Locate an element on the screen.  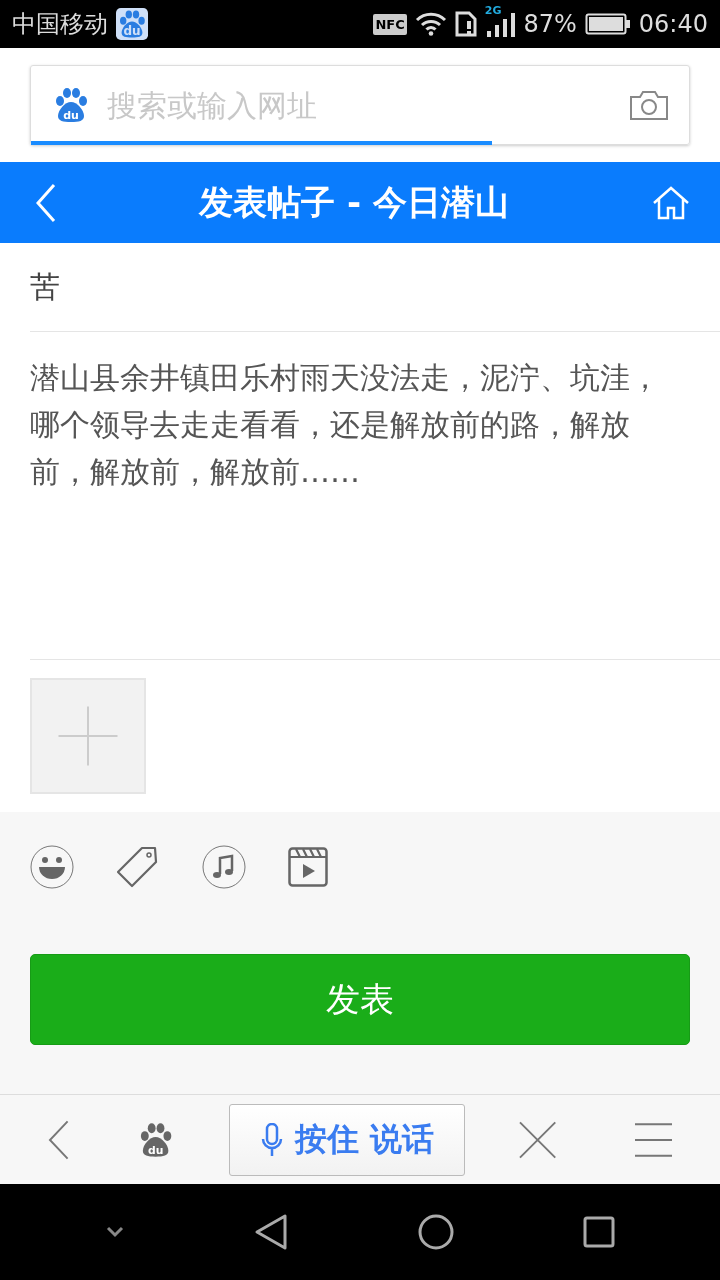
network-type: 2G is located at coordinates (493, 10).